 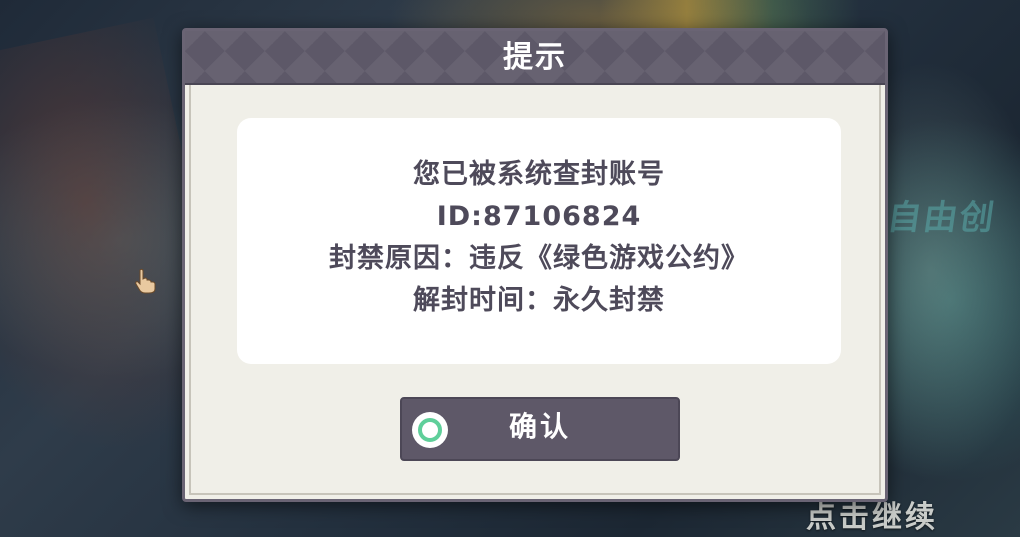 What do you see at coordinates (539, 258) in the screenshot?
I see `ban-reason: 封禁原因：违反《绿色游戏公约》` at bounding box center [539, 258].